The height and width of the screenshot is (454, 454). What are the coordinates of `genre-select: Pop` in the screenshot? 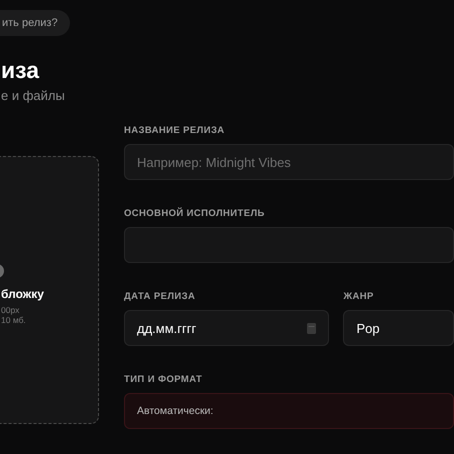 It's located at (398, 328).